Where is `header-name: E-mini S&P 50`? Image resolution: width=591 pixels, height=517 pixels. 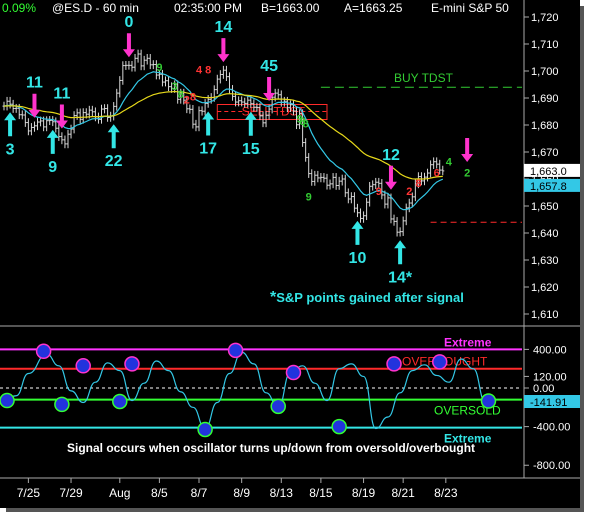 header-name: E-mini S&P 50 is located at coordinates (470, 8).